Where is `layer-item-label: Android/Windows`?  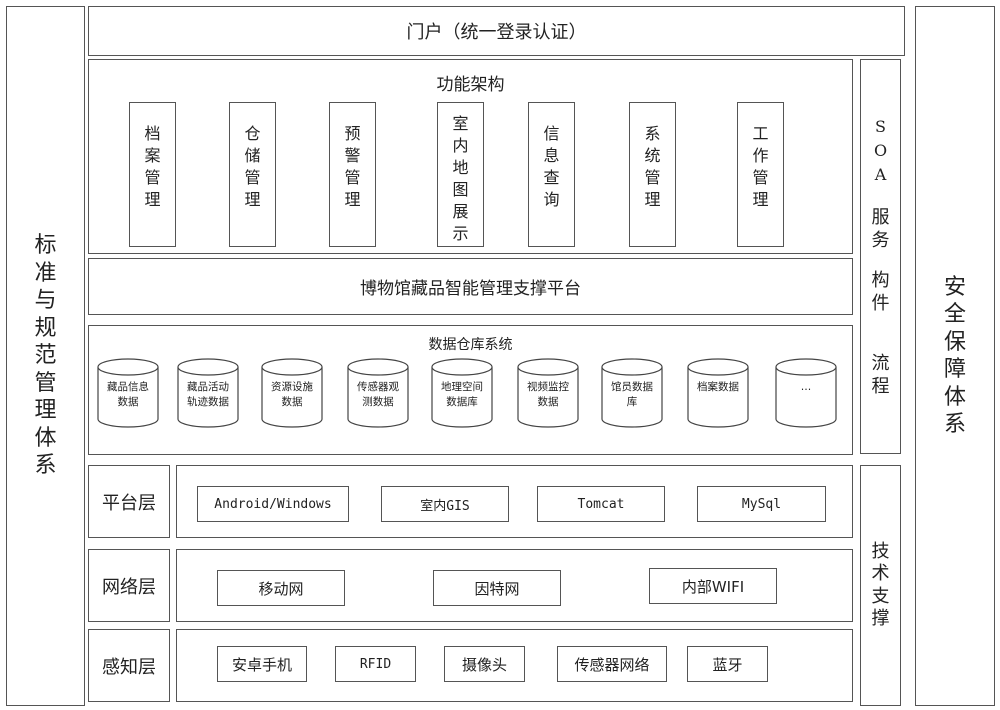 layer-item-label: Android/Windows is located at coordinates (273, 504).